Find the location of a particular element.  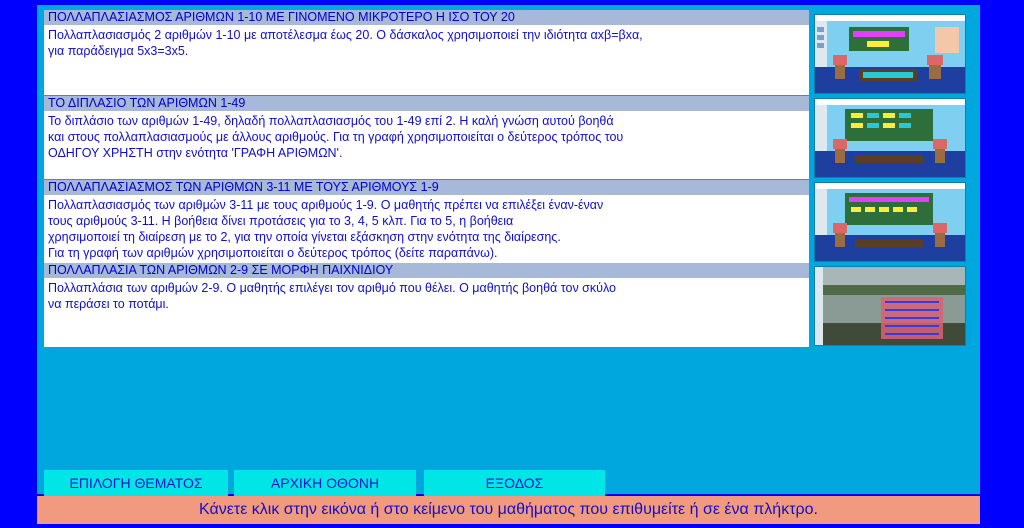

lesson-description-line: να περάσει το ποτάμι. is located at coordinates (108, 304).